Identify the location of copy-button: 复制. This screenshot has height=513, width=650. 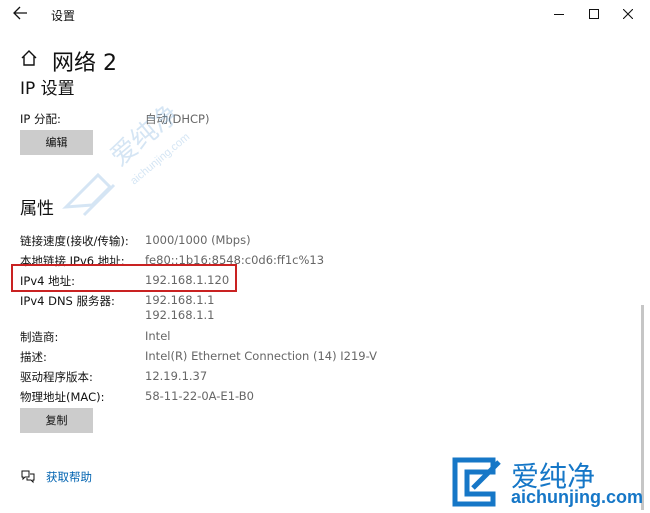
(56, 420).